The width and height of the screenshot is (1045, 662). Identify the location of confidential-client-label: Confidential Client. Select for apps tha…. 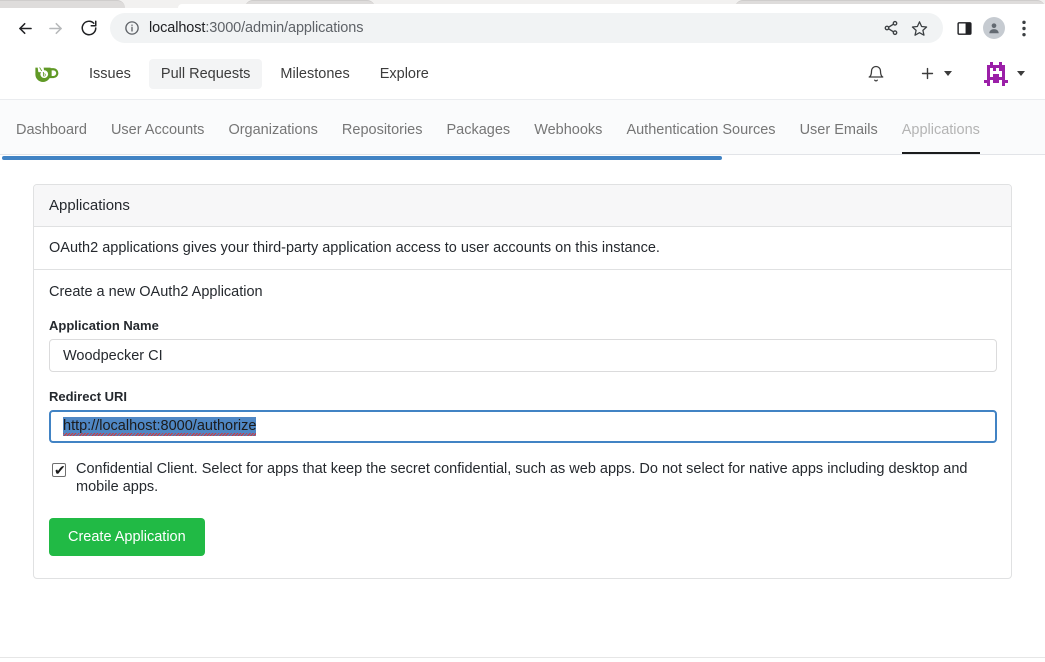
(522, 478).